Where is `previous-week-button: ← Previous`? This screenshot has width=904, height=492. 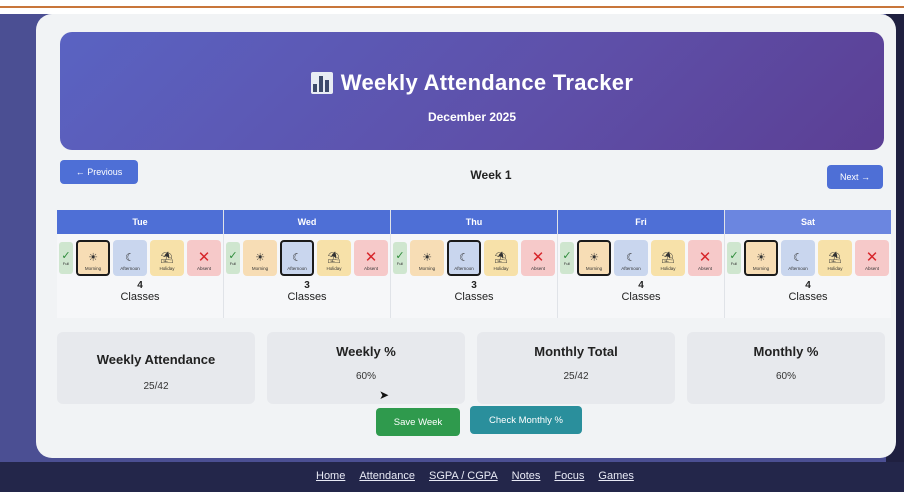
previous-week-button: ← Previous is located at coordinates (99, 172).